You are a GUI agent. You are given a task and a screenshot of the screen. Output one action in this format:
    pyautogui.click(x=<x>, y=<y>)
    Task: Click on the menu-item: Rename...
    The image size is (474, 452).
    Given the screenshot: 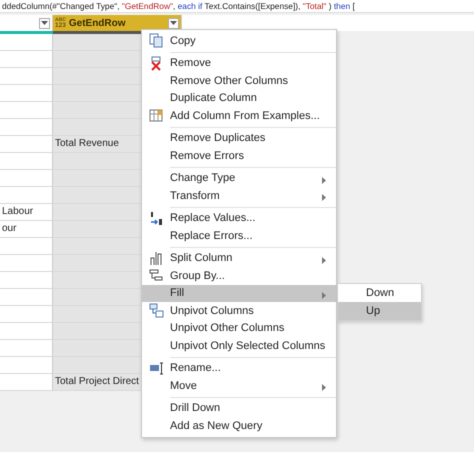 What is the action you would take?
    pyautogui.click(x=239, y=368)
    